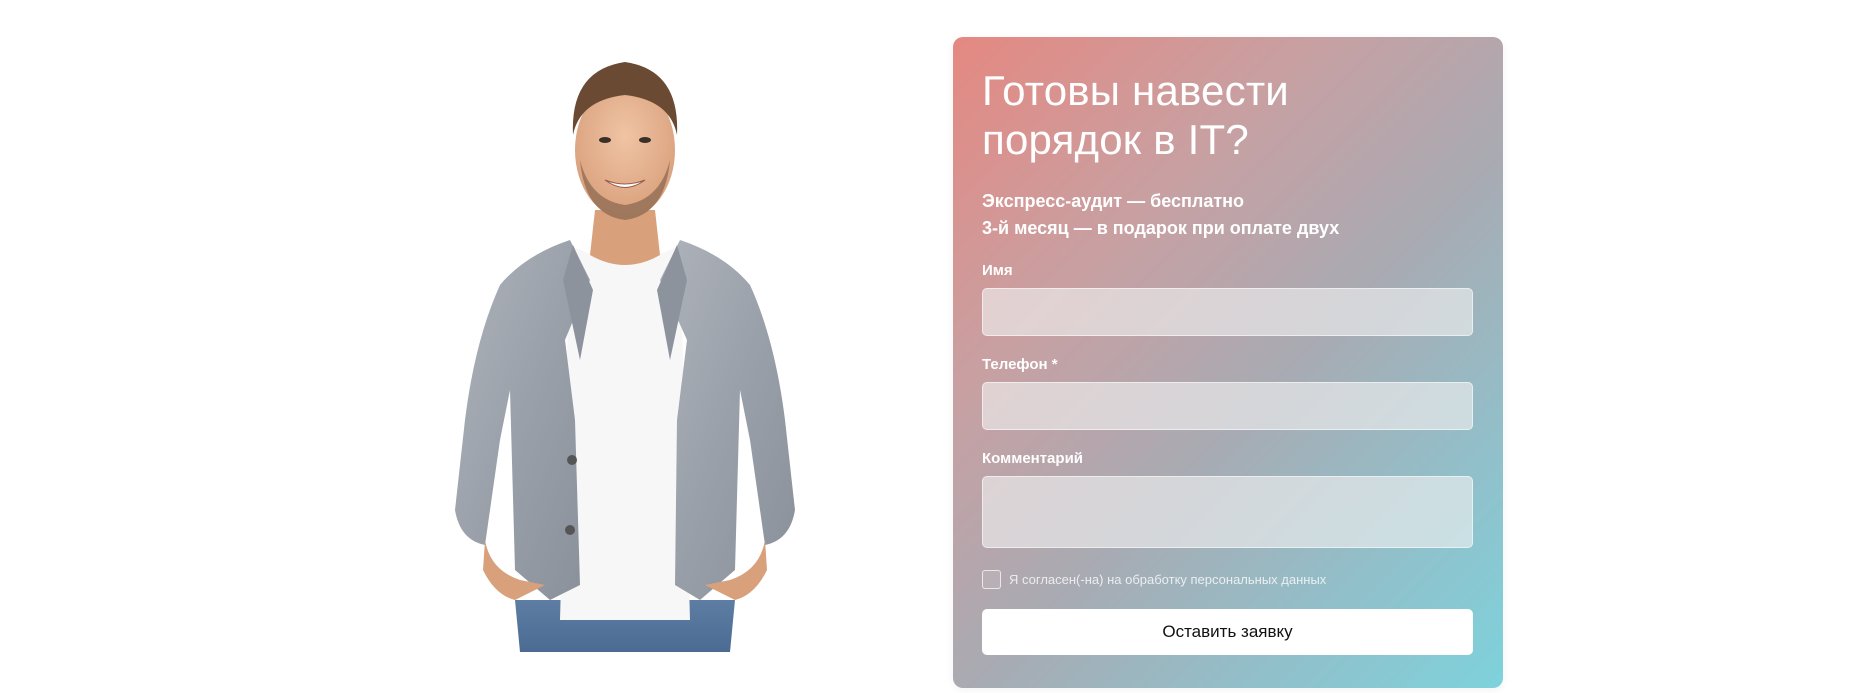  What do you see at coordinates (1227, 632) in the screenshot?
I see `submit-request-button: Оставить заявку` at bounding box center [1227, 632].